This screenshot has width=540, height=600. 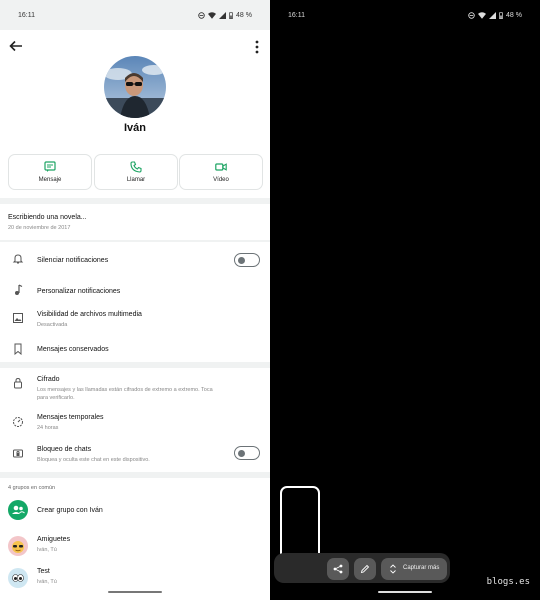 What do you see at coordinates (247, 453) in the screenshot?
I see `chat-lock-toggle` at bounding box center [247, 453].